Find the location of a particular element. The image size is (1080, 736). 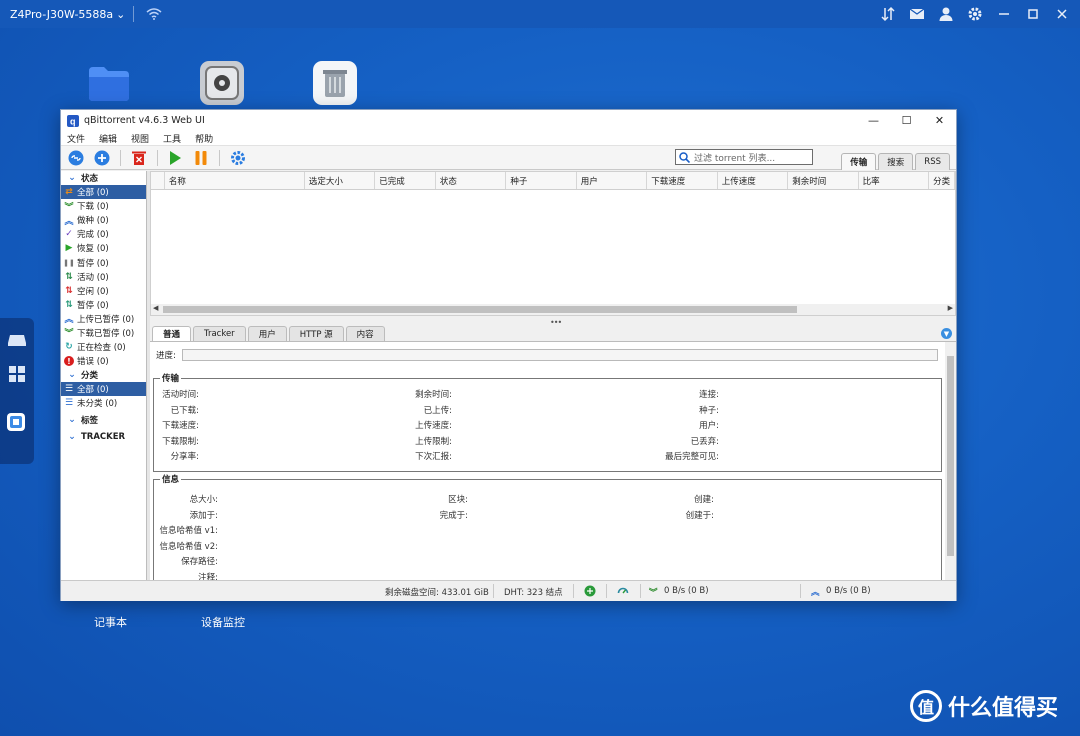

tags-section-header: ⌄ 标签 is located at coordinates (103, 420).